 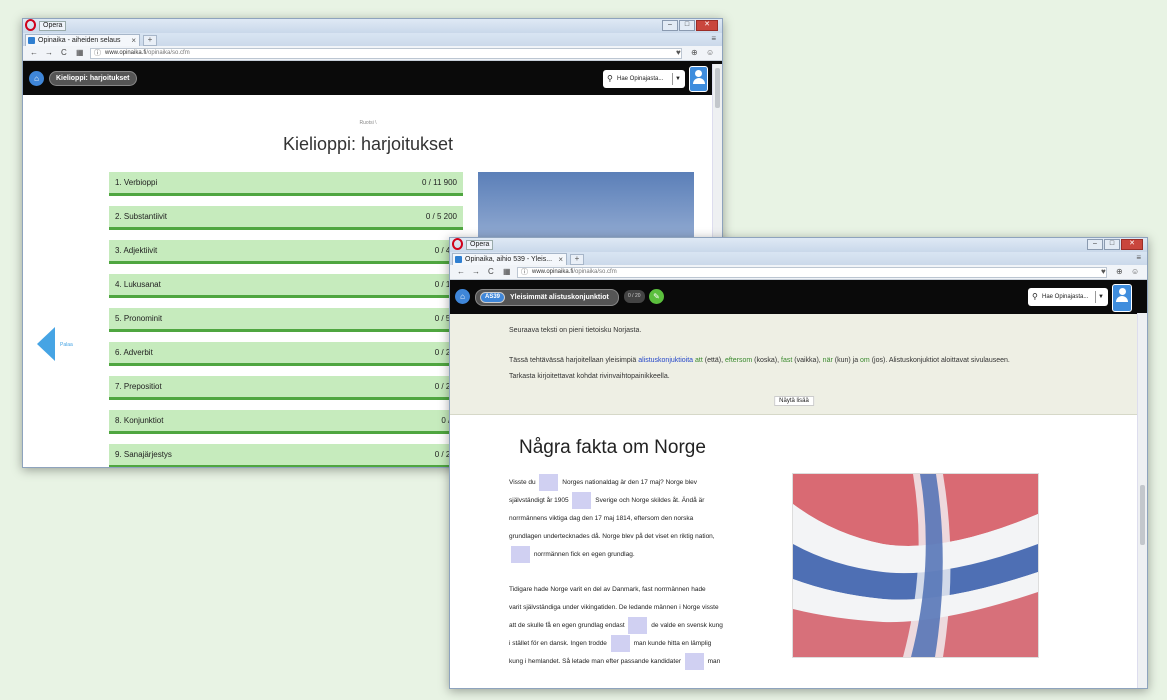 What do you see at coordinates (286, 354) in the screenshot?
I see `exercise-row: 6. Adverbit 0 / 2 0` at bounding box center [286, 354].